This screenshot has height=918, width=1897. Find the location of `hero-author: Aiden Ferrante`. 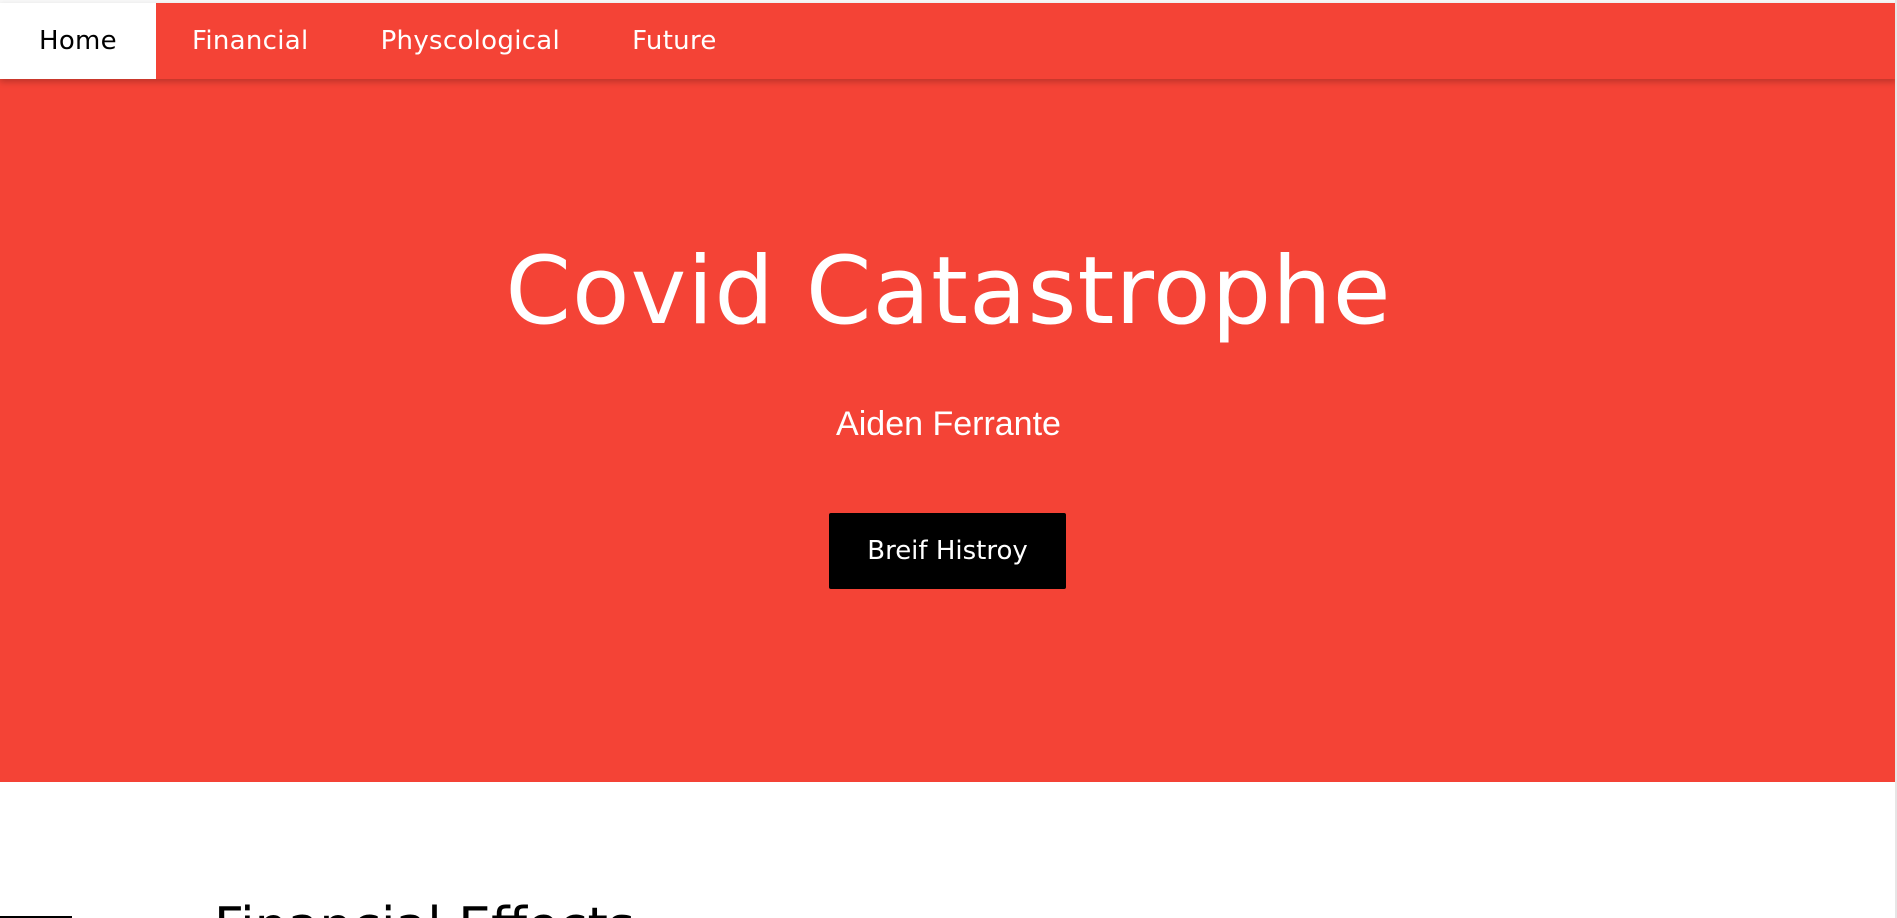

hero-author: Aiden Ferrante is located at coordinates (948, 424).